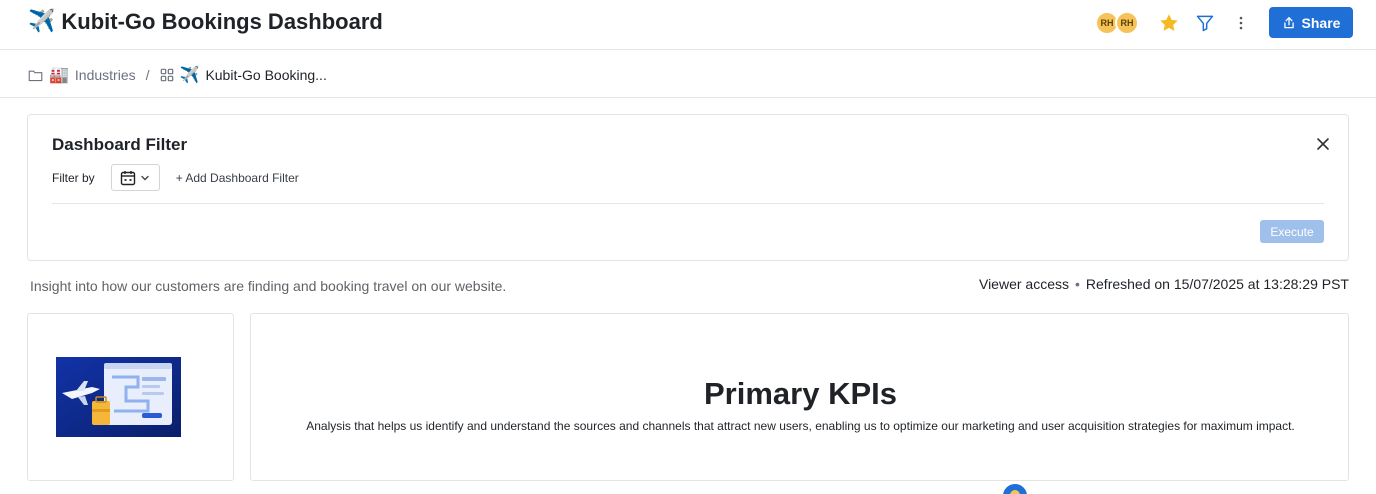 This screenshot has width=1376, height=494. I want to click on star-icon, so click(1169, 22).